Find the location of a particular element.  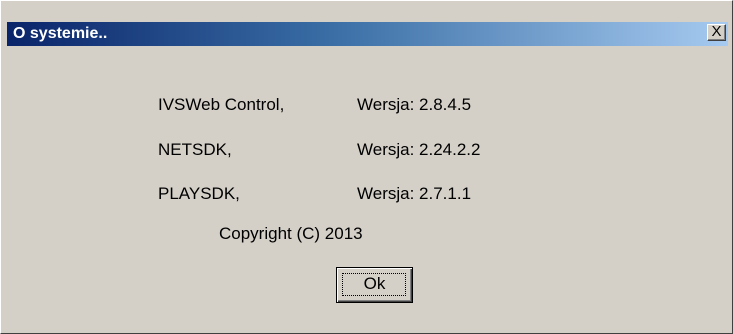

ok-button: Ok is located at coordinates (374, 285).